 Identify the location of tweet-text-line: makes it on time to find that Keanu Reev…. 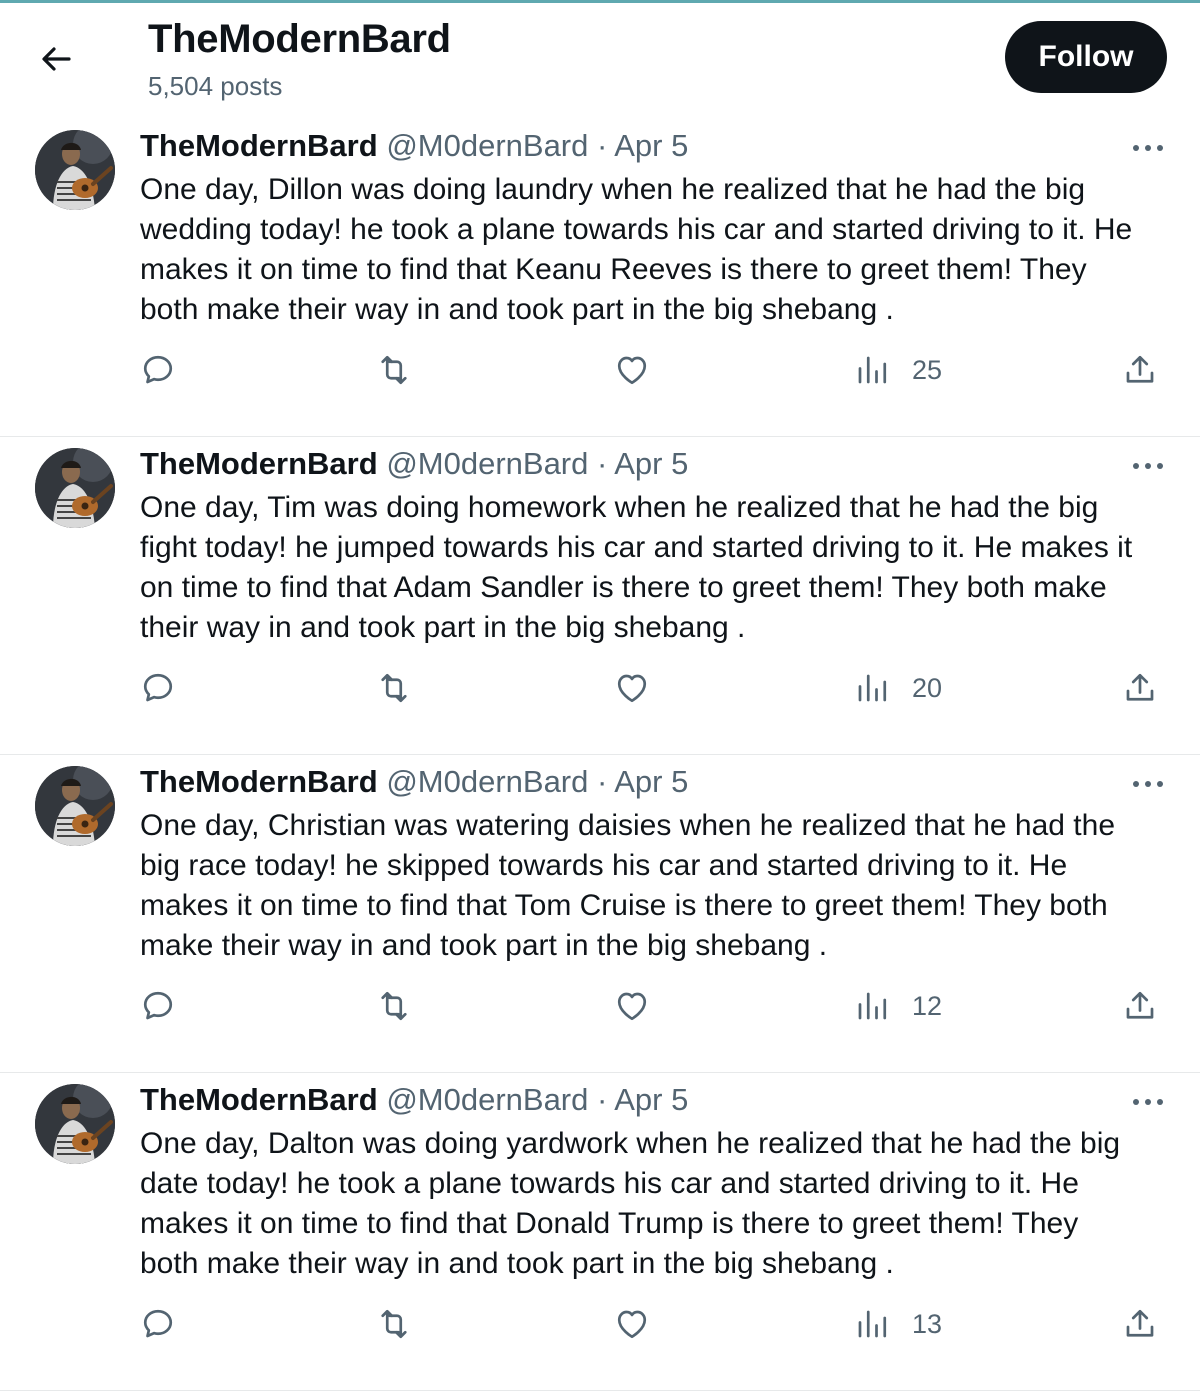
(613, 269).